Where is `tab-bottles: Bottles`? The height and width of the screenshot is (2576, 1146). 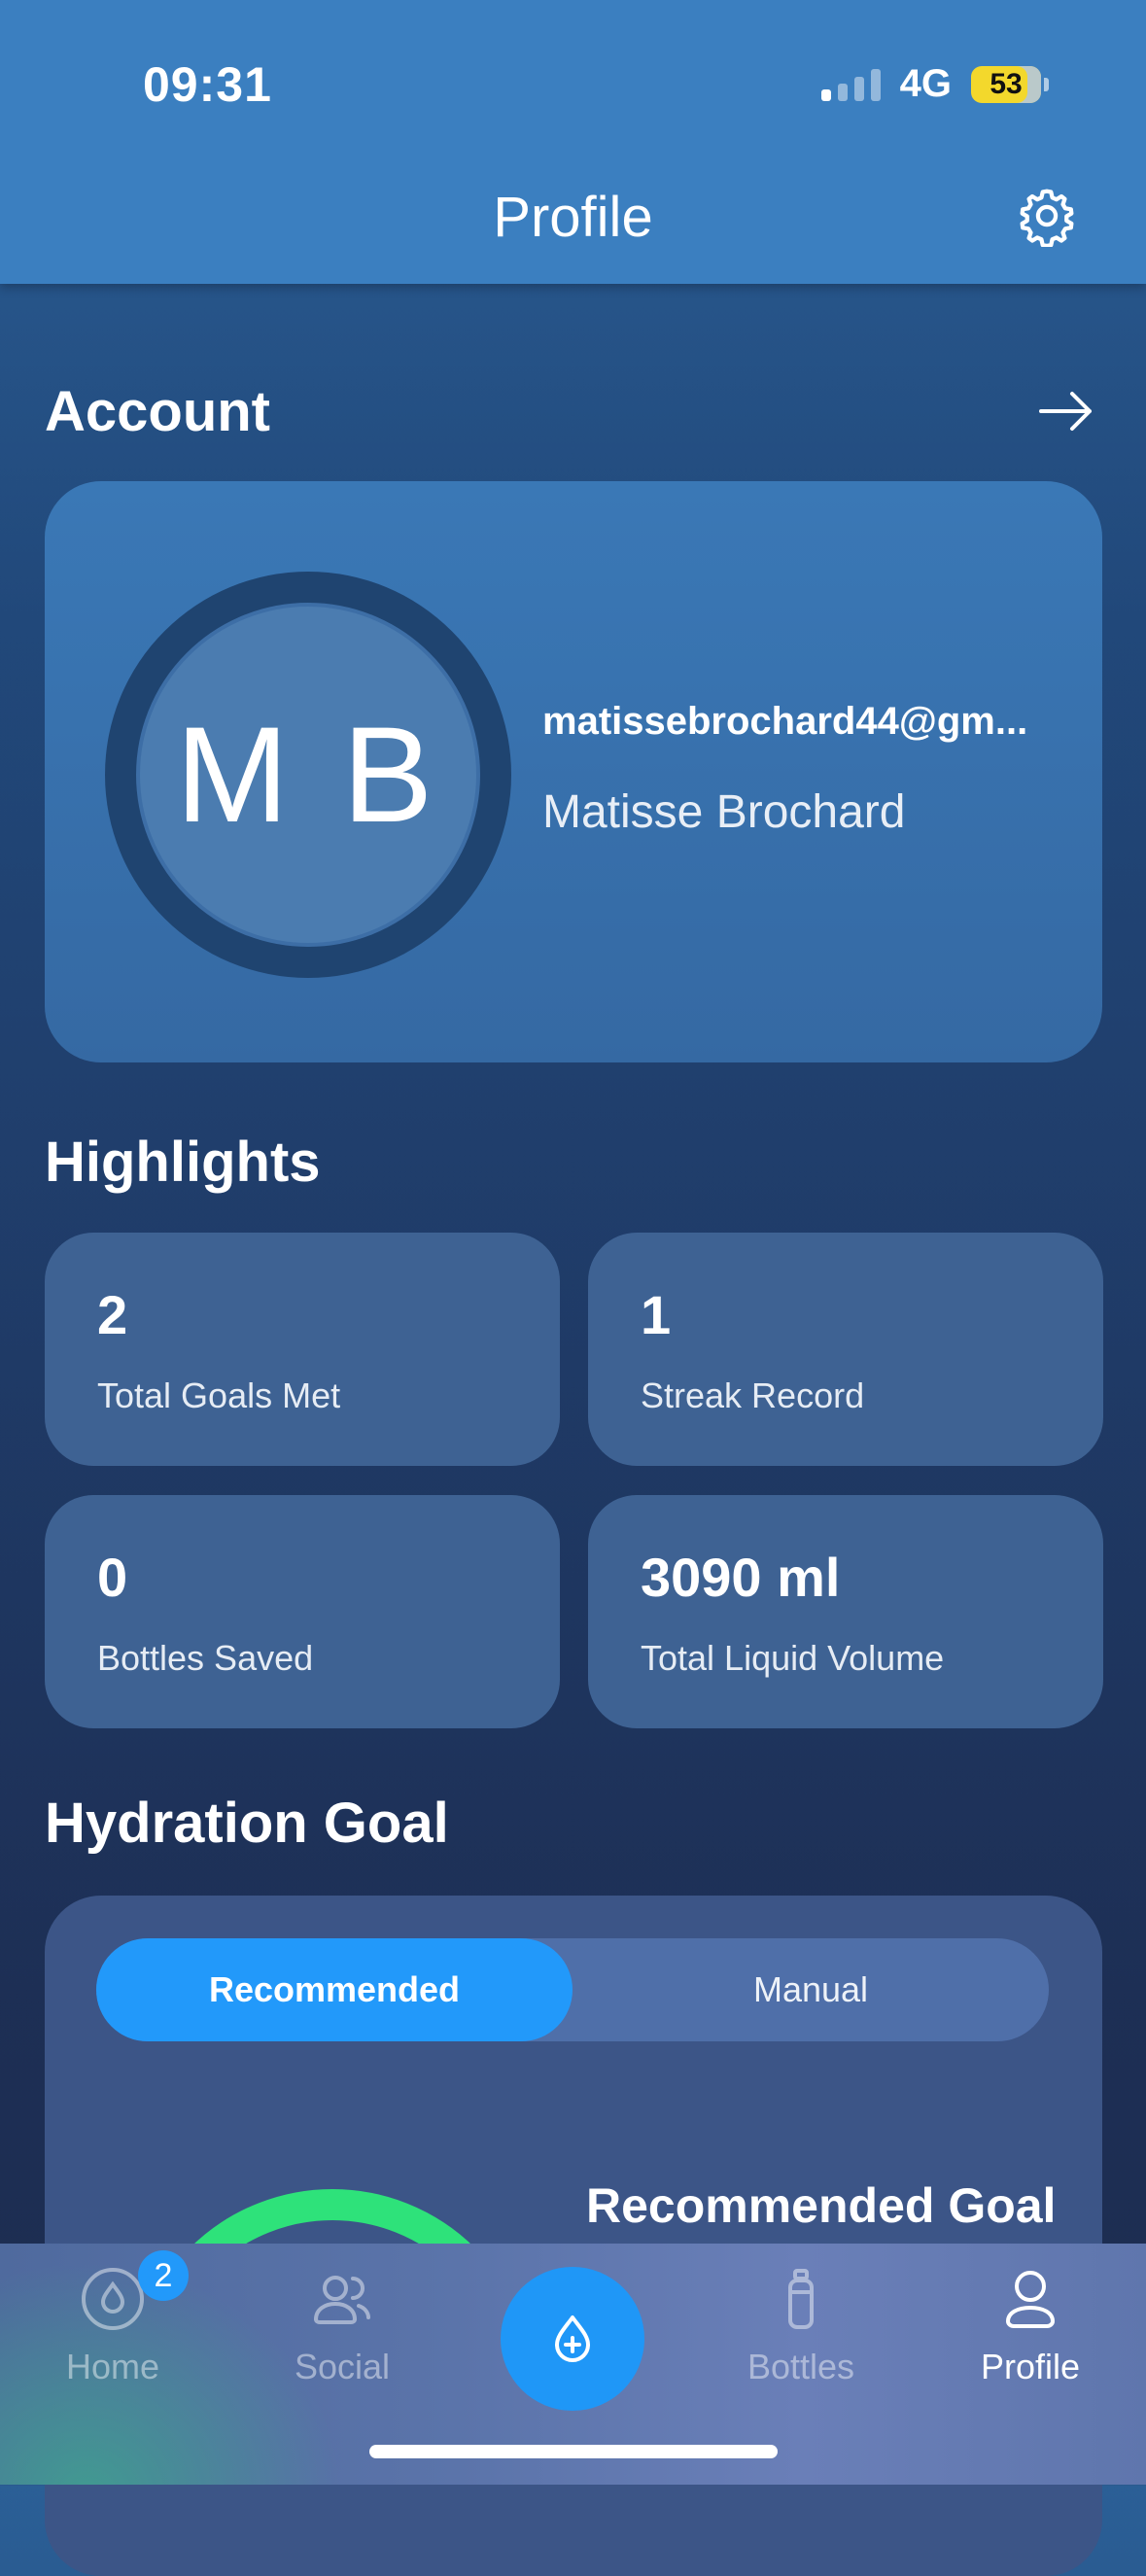
tab-bottles: Bottles is located at coordinates (800, 2342).